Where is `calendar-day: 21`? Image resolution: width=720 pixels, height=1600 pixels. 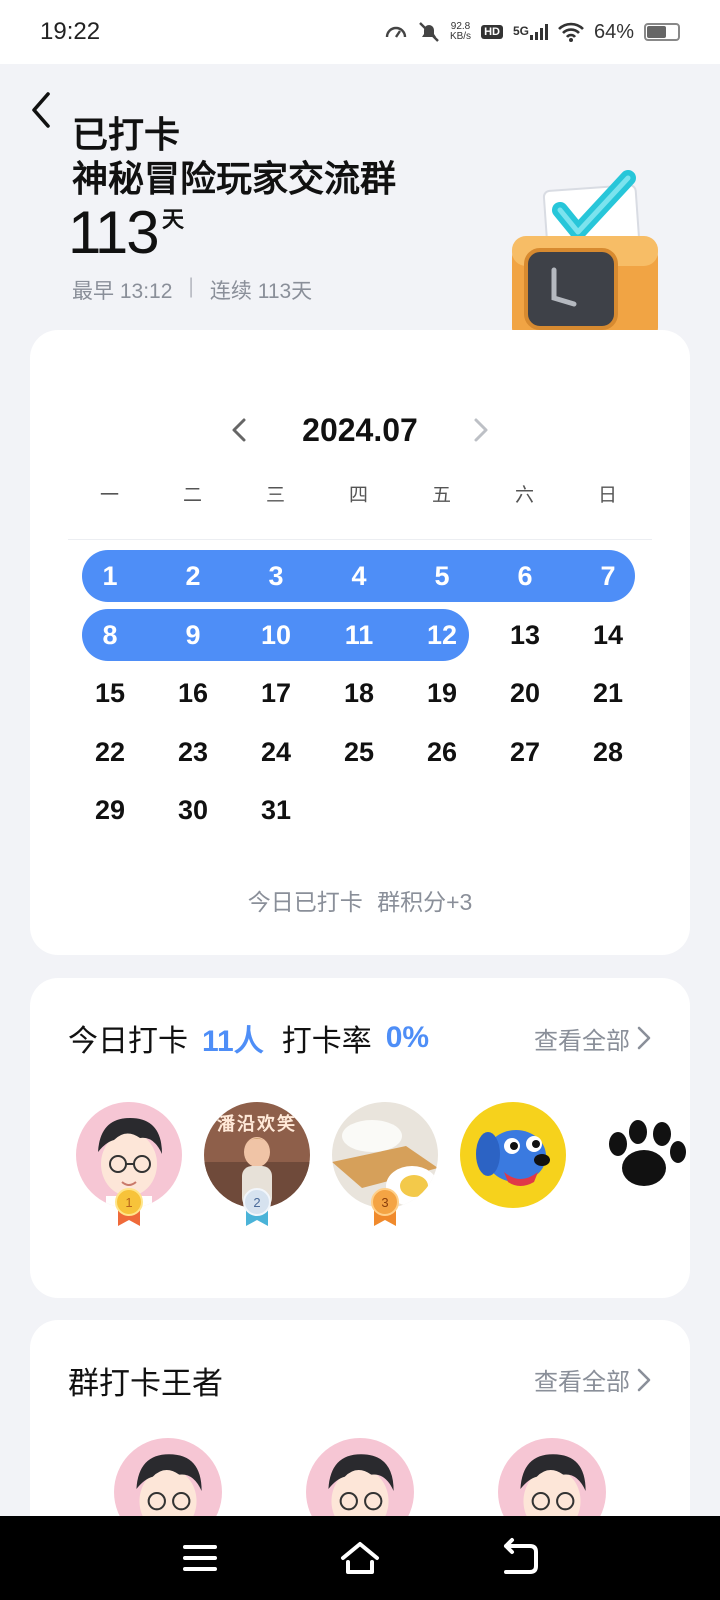 calendar-day: 21 is located at coordinates (608, 693).